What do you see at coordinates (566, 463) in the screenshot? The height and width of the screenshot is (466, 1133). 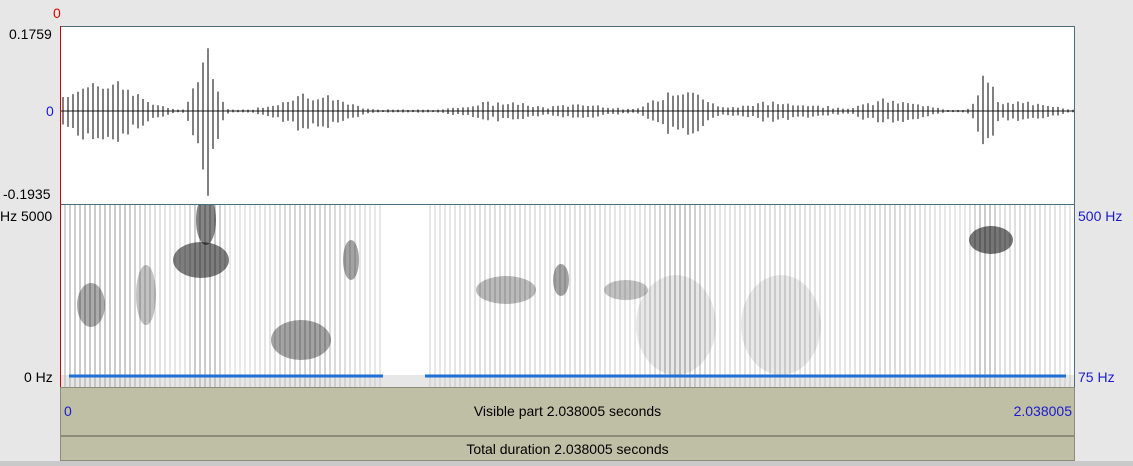 I see `bottom-strip` at bounding box center [566, 463].